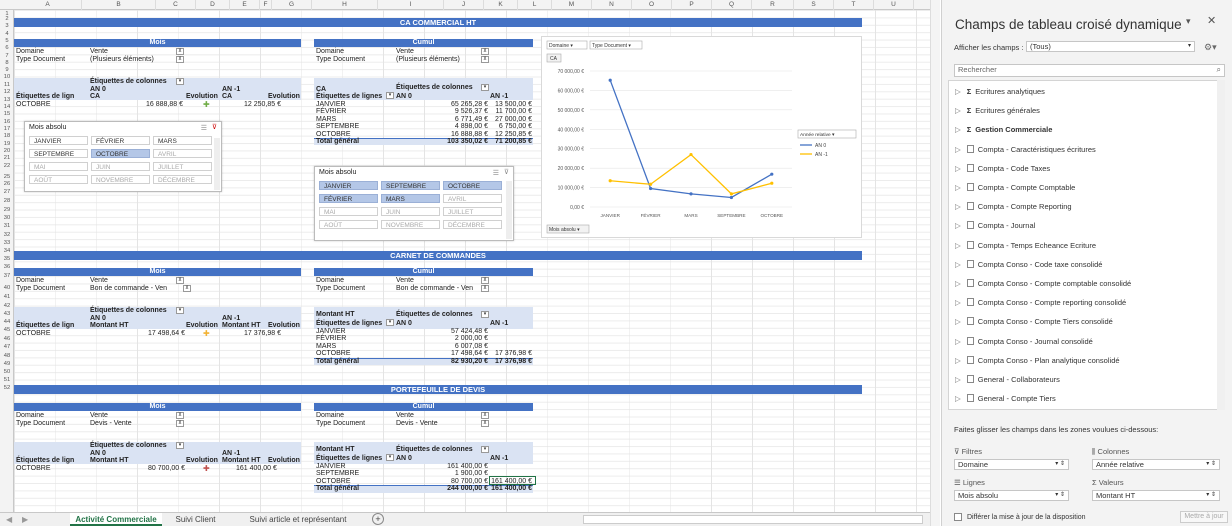  What do you see at coordinates (7, 243) in the screenshot?
I see `row-header: 33` at bounding box center [7, 243].